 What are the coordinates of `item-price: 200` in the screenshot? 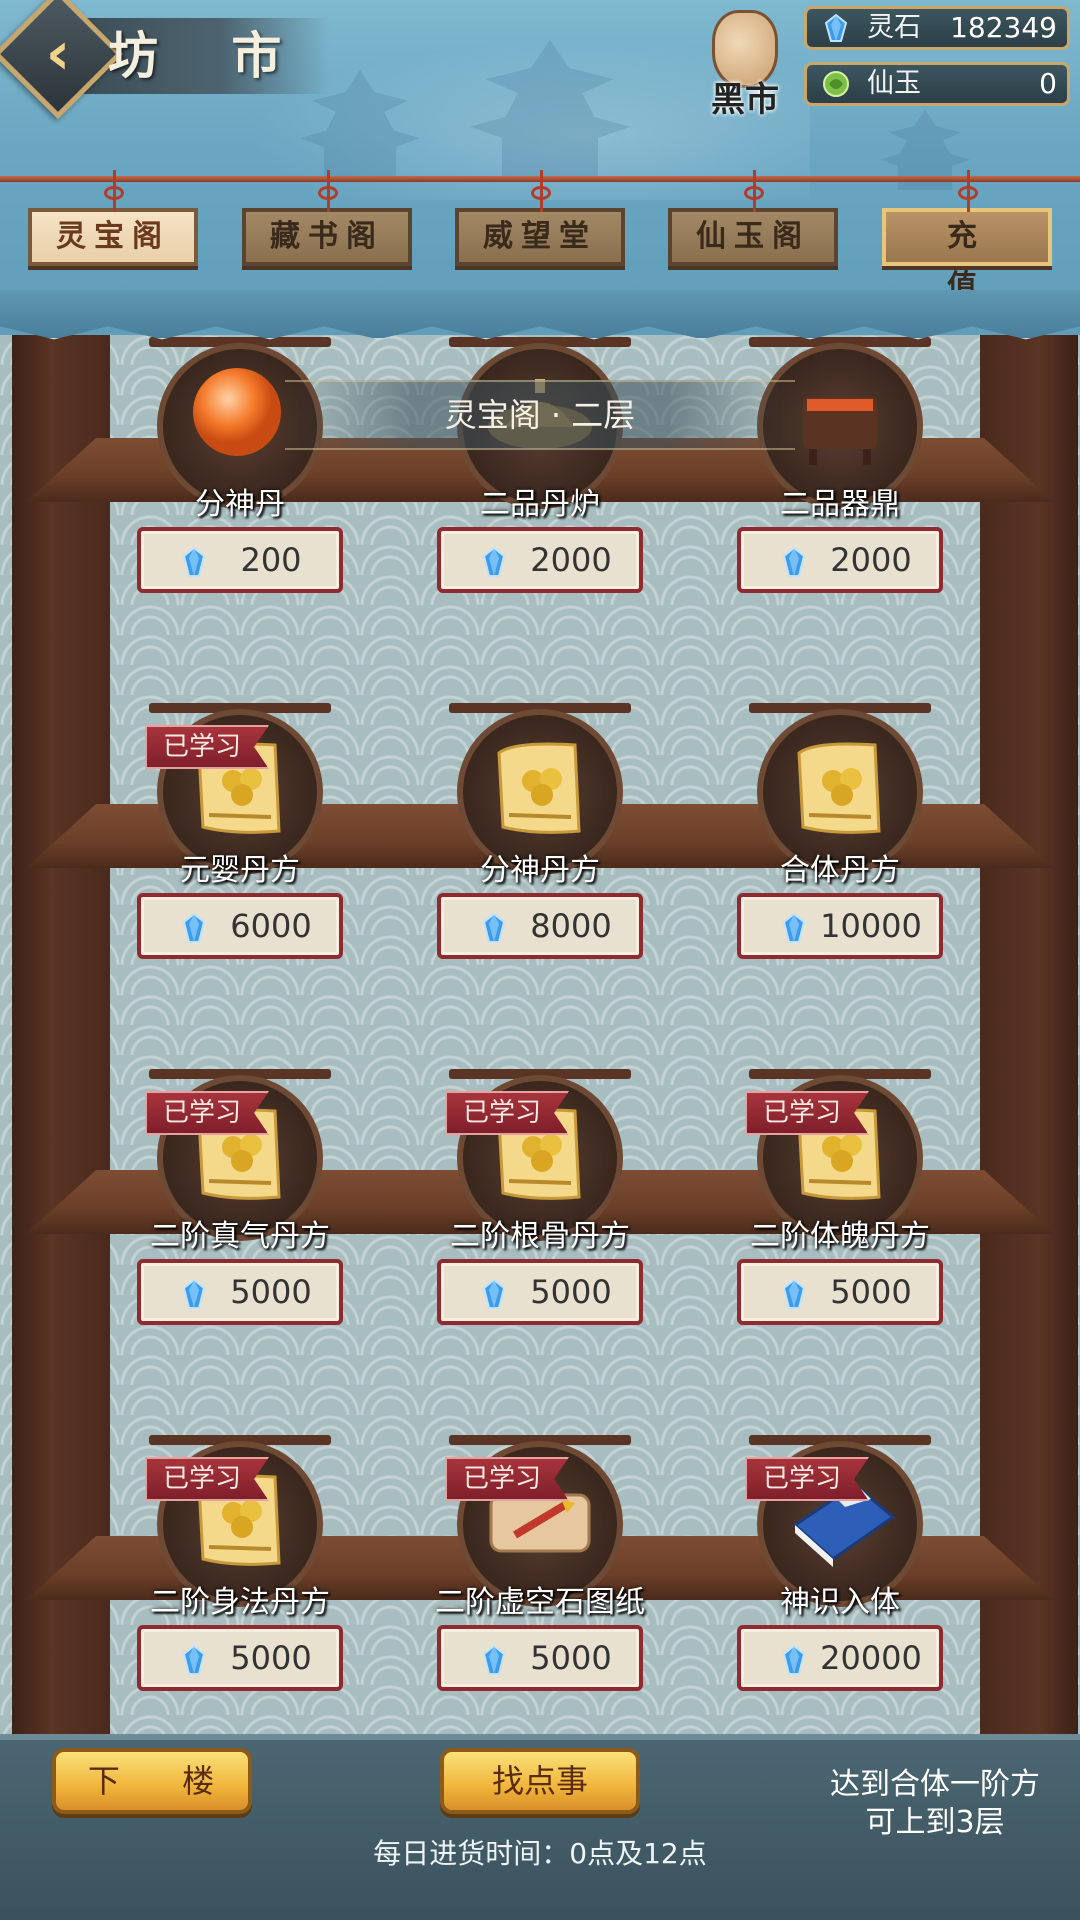 It's located at (271, 560).